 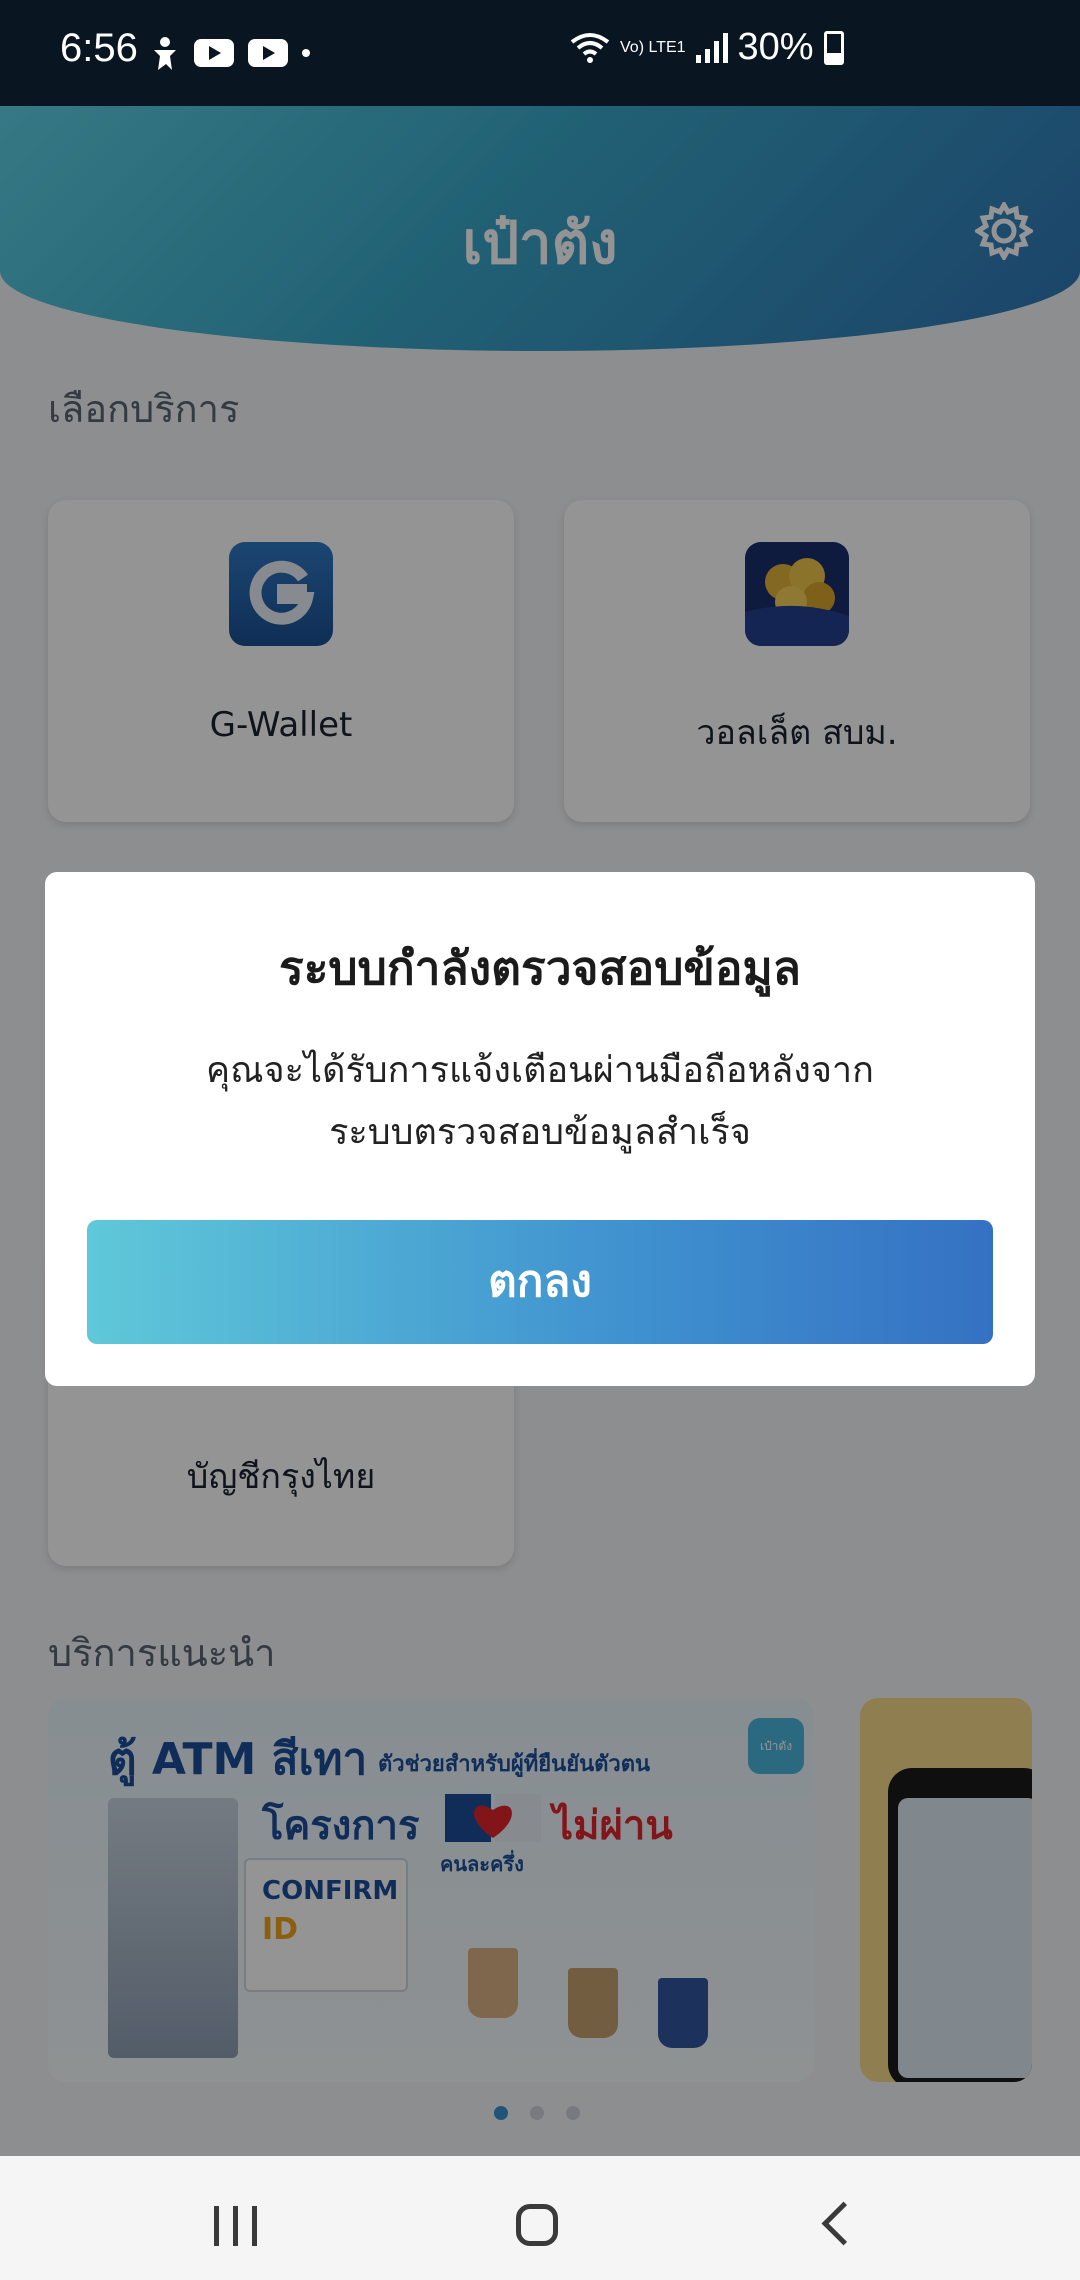 I want to click on battery-percent: 30%, so click(x=775, y=47).